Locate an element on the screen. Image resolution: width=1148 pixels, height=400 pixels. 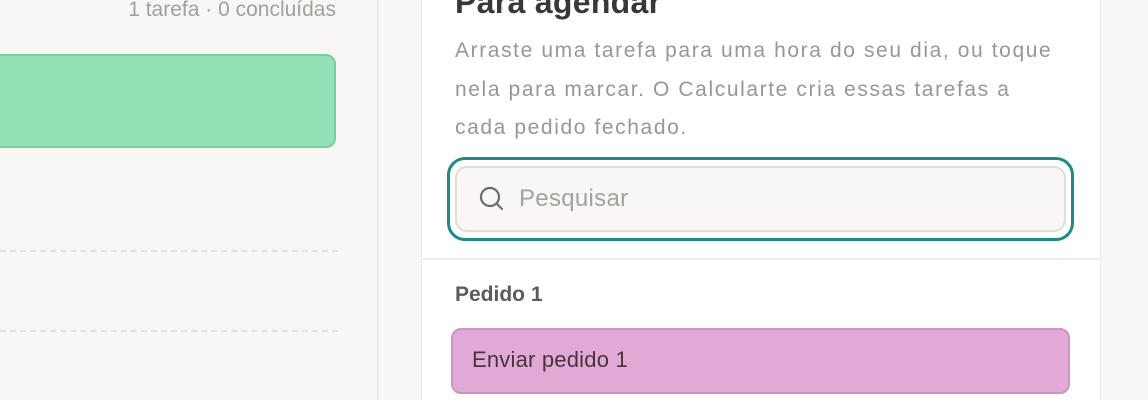
search-focus-ring is located at coordinates (760, 199).